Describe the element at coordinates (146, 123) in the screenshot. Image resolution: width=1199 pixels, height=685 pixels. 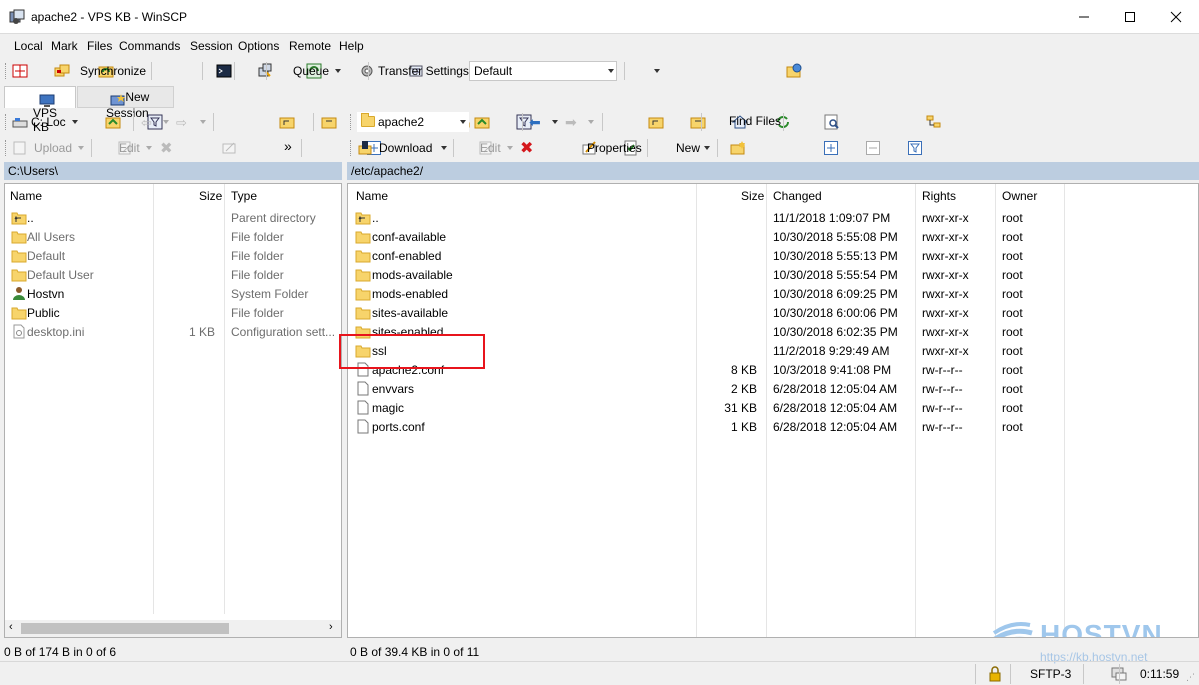
I see `back-arrow-icon: ⇦` at that location.